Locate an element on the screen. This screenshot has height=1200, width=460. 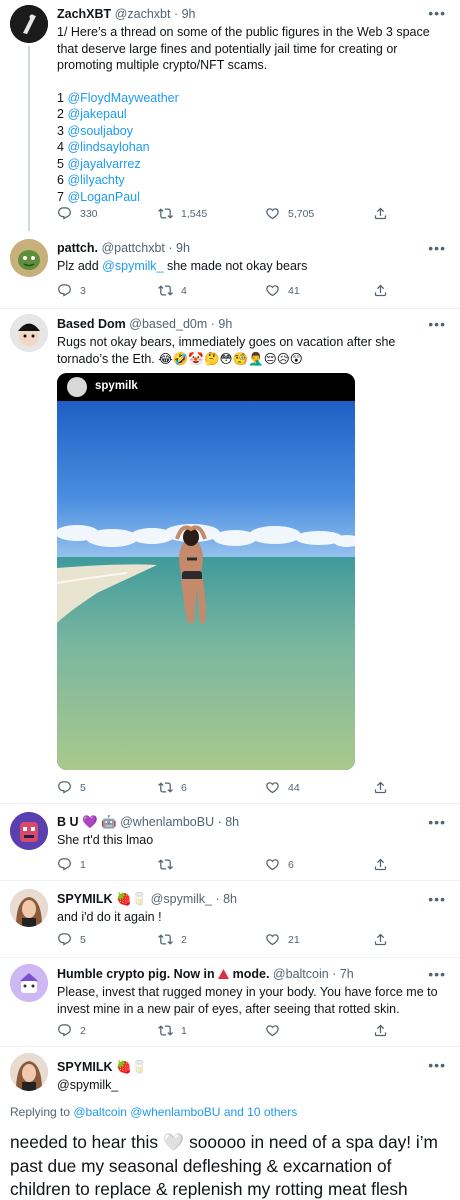
like-button is located at coordinates (276, 1030).